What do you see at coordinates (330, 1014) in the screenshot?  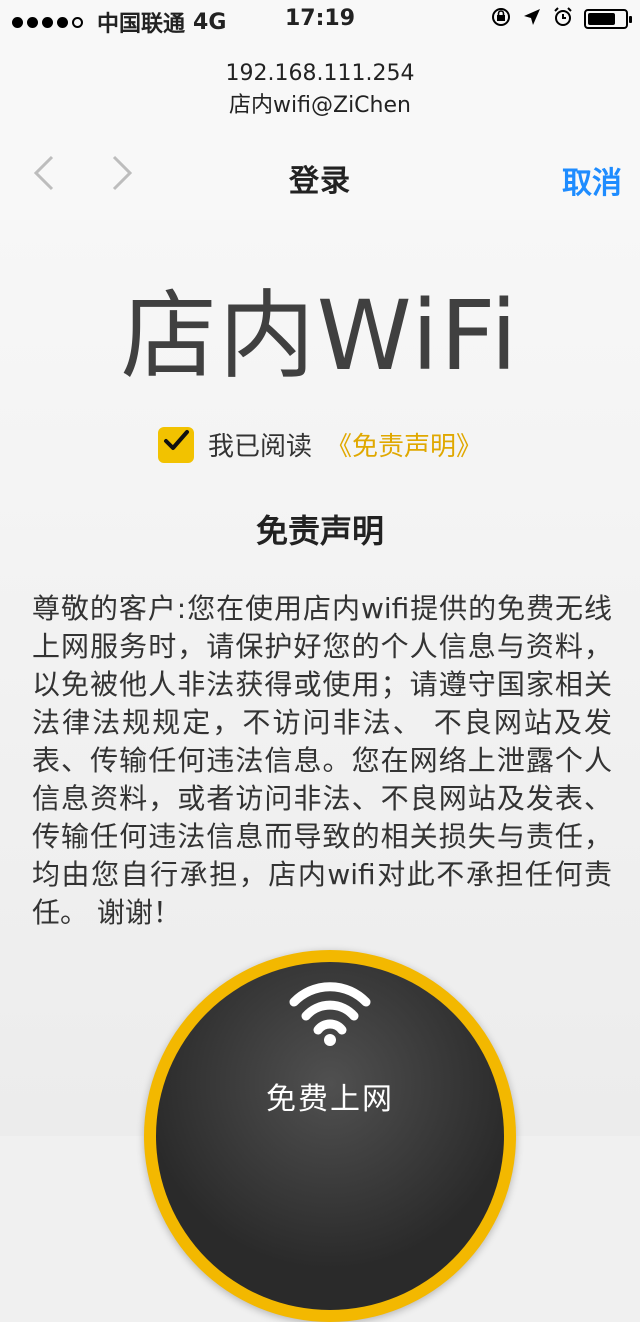 I see `wifi-icon` at bounding box center [330, 1014].